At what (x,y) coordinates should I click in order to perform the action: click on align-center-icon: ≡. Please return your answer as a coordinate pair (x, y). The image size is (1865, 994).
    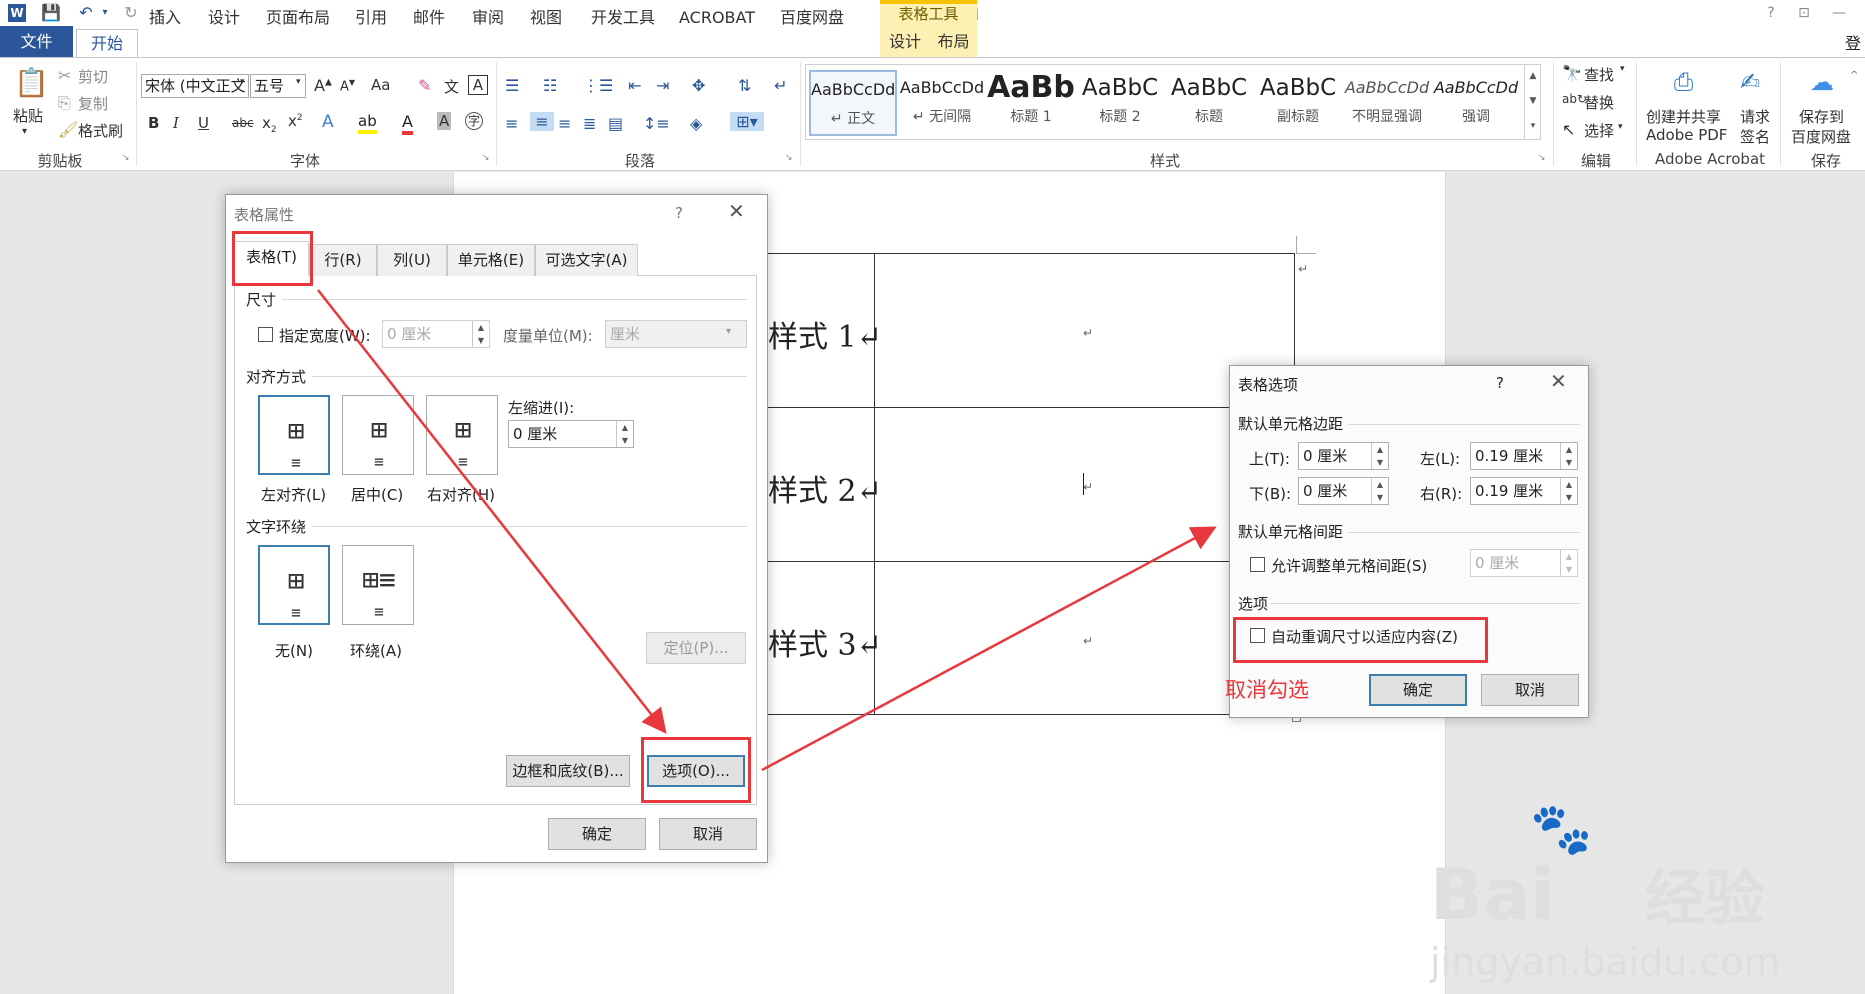
    Looking at the image, I should click on (542, 121).